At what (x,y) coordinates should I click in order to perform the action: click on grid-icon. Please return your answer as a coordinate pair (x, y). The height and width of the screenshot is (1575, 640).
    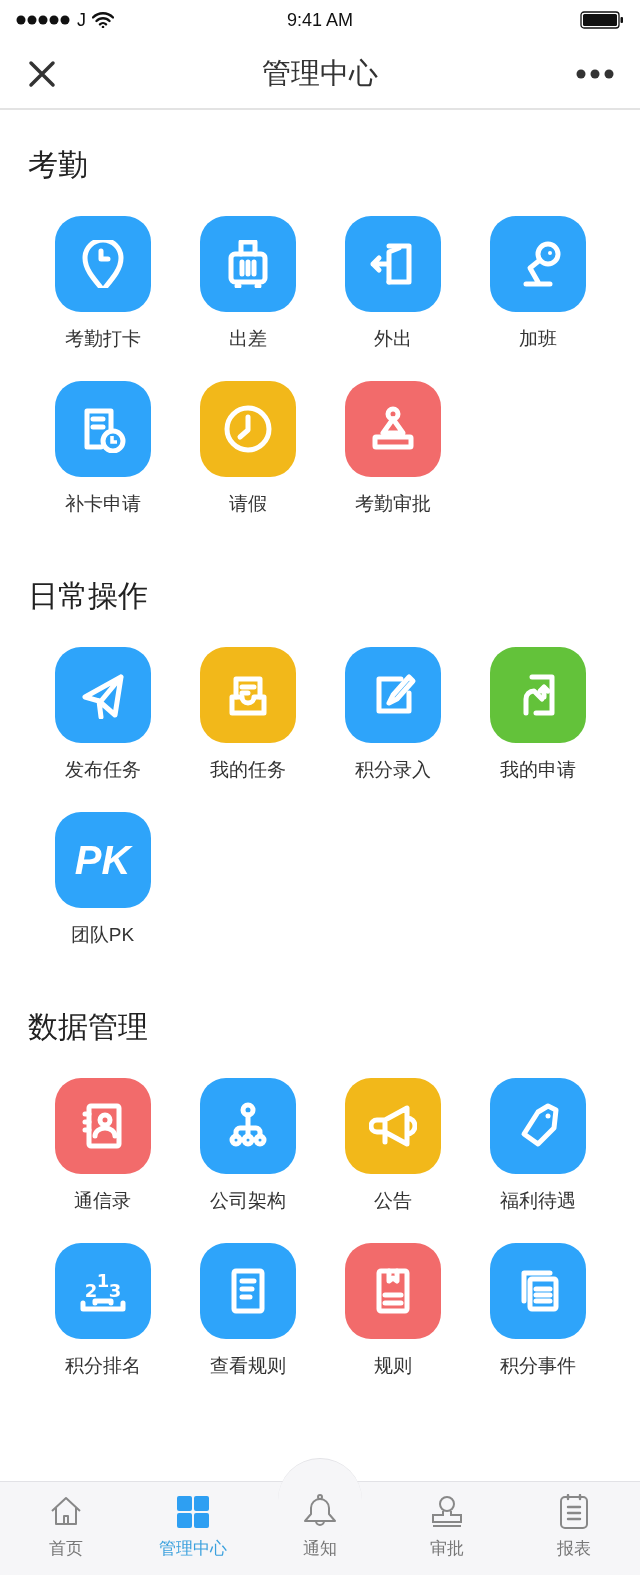
    Looking at the image, I should click on (192, 1512).